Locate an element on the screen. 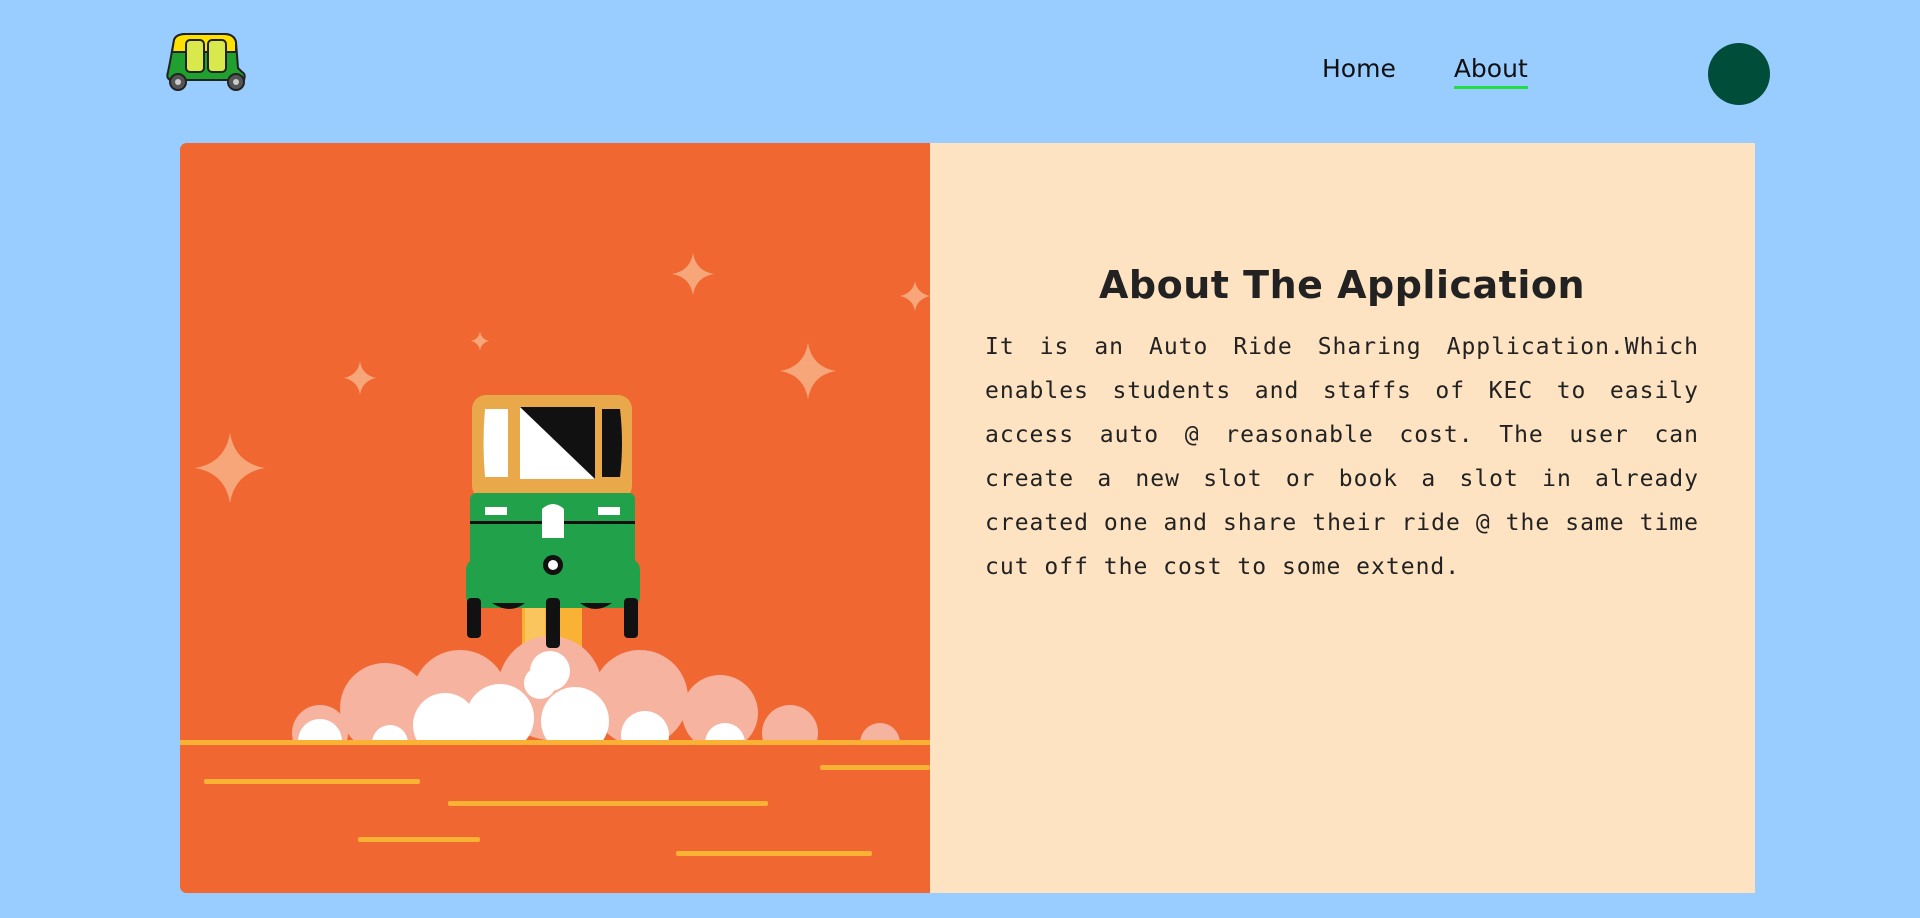 Image resolution: width=1920 pixels, height=918 pixels. nav-link-home: Home is located at coordinates (1359, 71).